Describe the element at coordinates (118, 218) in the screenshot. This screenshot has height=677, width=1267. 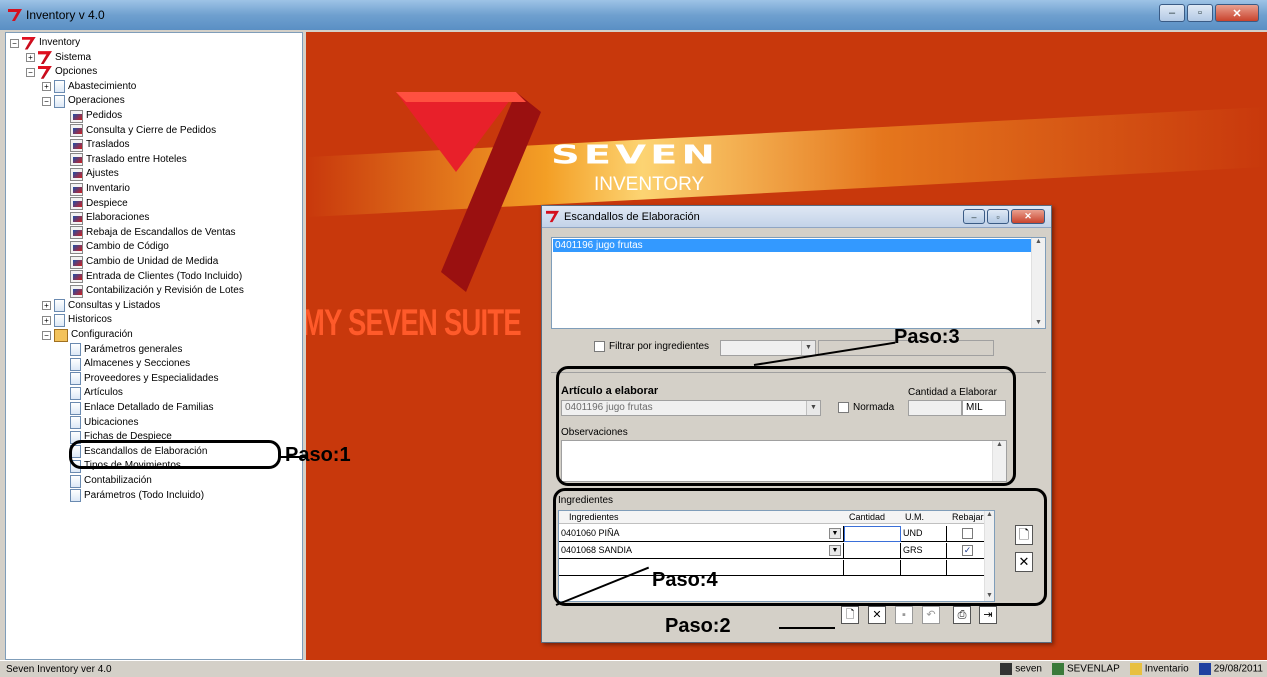
I see `tree-item-label: Elaboraciones` at that location.